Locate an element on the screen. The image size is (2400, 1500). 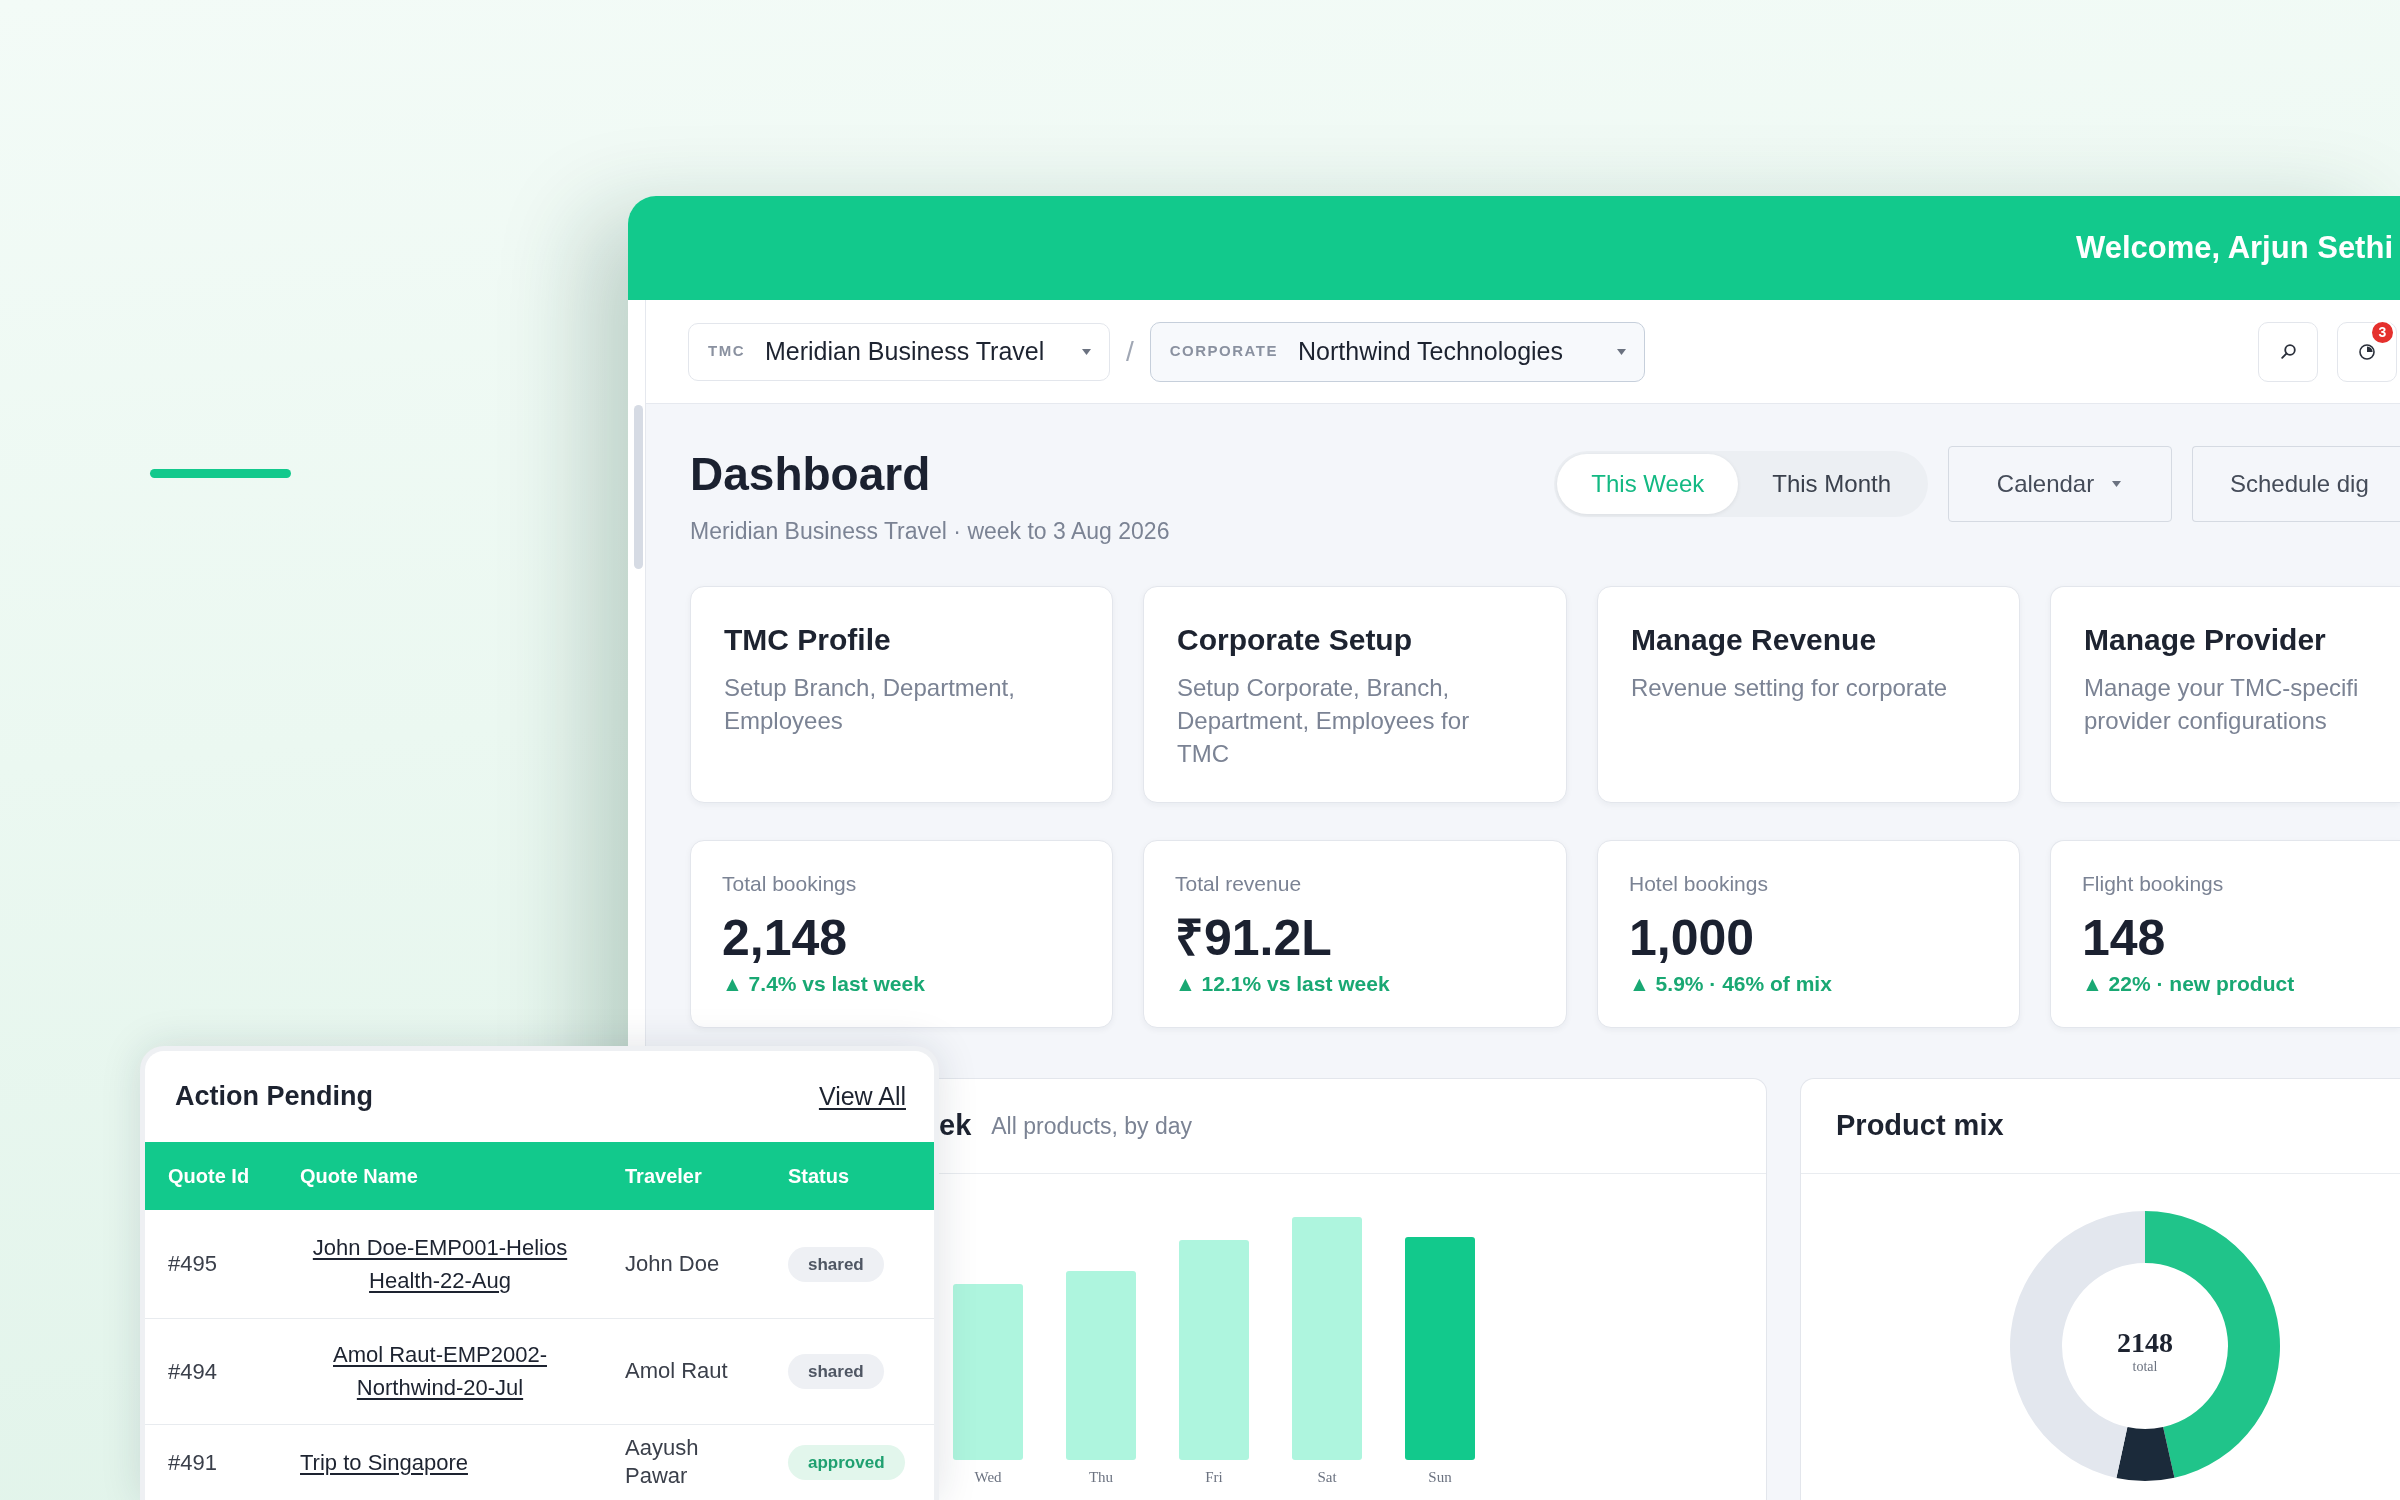
quote-link: Amol Raut-EMP2002-Northwind-20-Jul is located at coordinates (440, 1371).